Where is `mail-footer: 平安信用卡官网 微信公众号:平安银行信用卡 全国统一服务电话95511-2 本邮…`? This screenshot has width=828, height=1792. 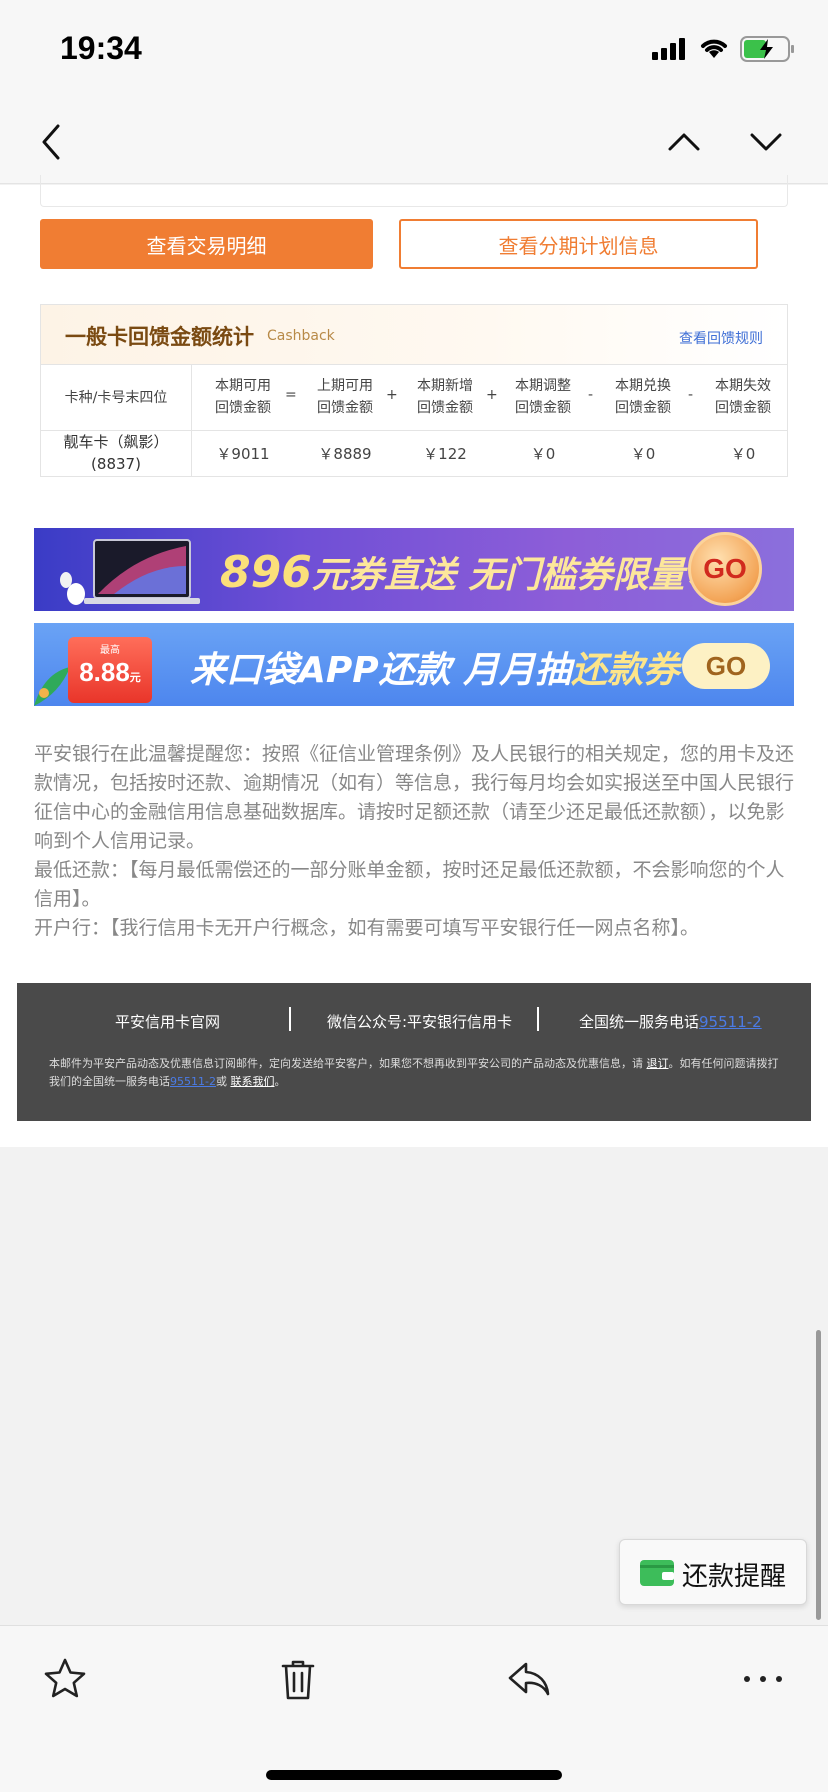 mail-footer: 平安信用卡官网 微信公众号:平安银行信用卡 全国统一服务电话95511-2 本邮… is located at coordinates (414, 1052).